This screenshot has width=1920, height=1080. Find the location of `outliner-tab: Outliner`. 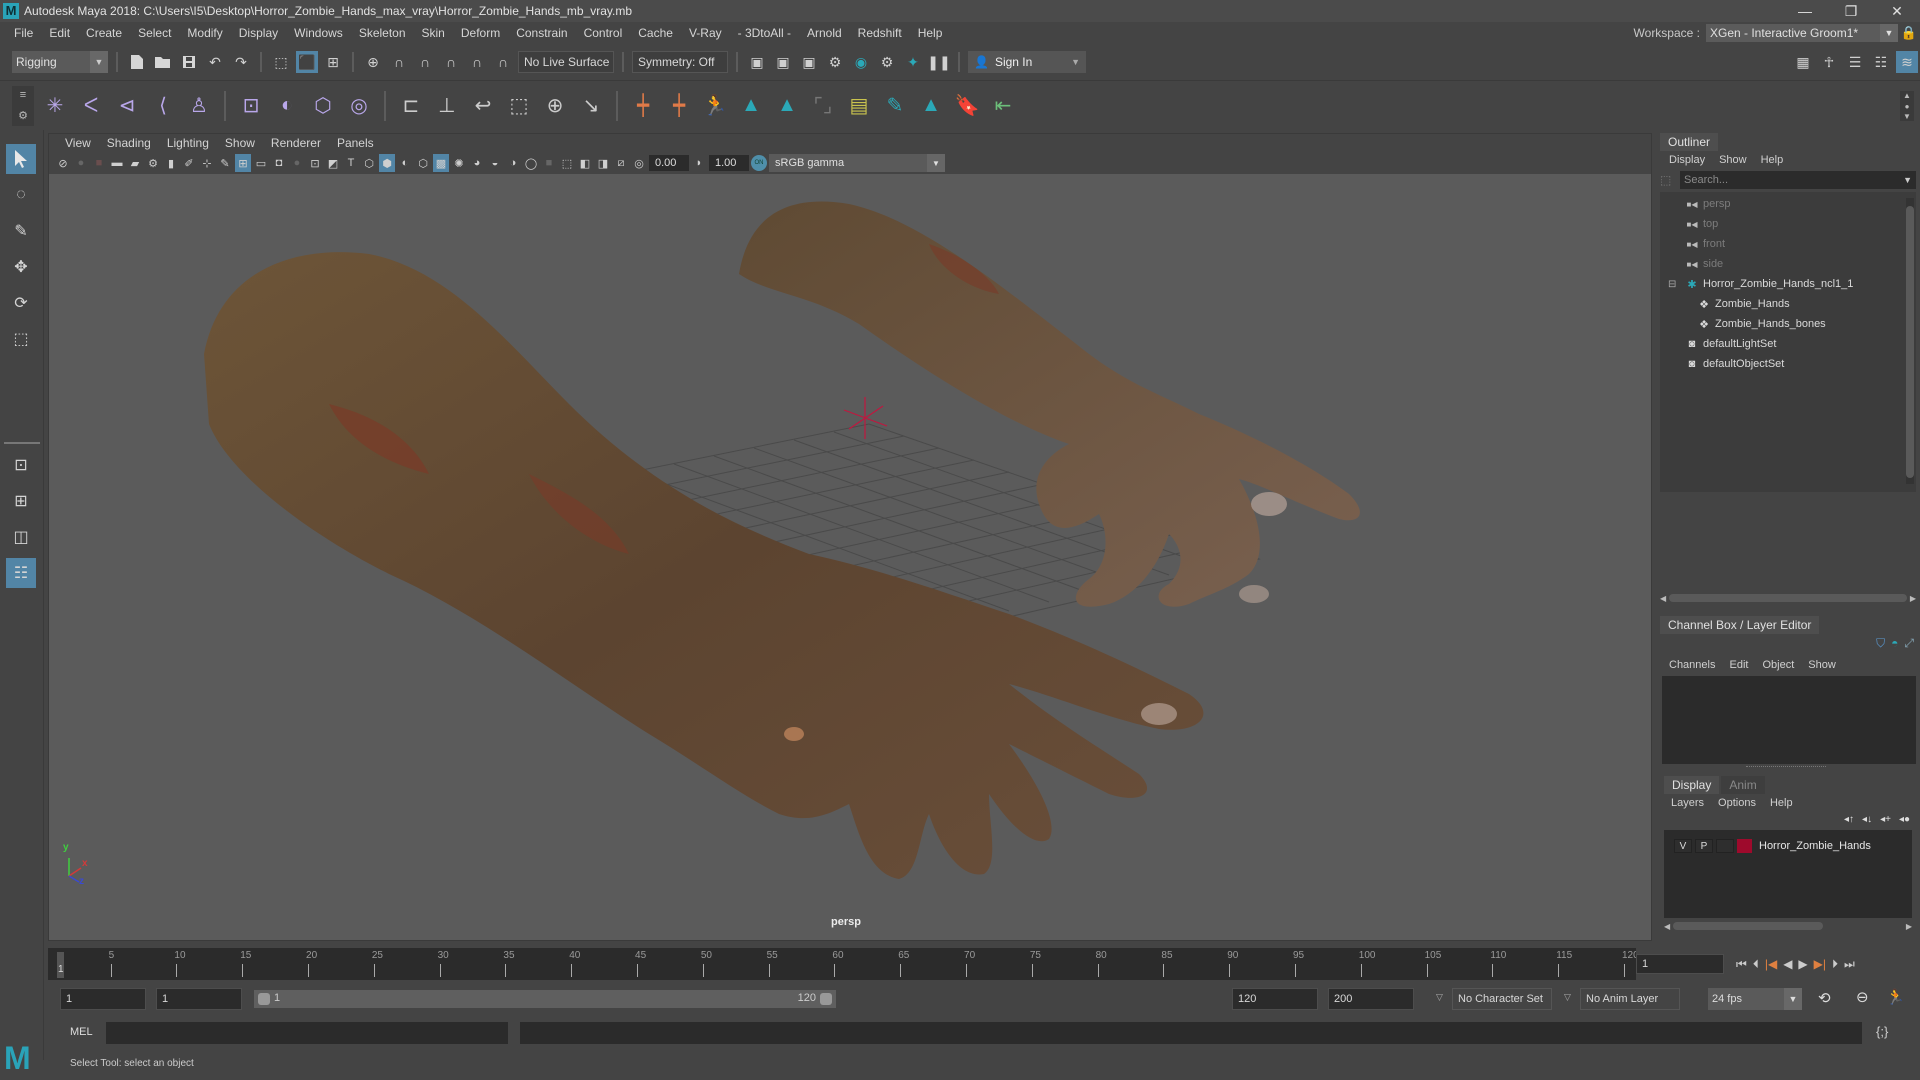

outliner-tab: Outliner is located at coordinates (1689, 142).